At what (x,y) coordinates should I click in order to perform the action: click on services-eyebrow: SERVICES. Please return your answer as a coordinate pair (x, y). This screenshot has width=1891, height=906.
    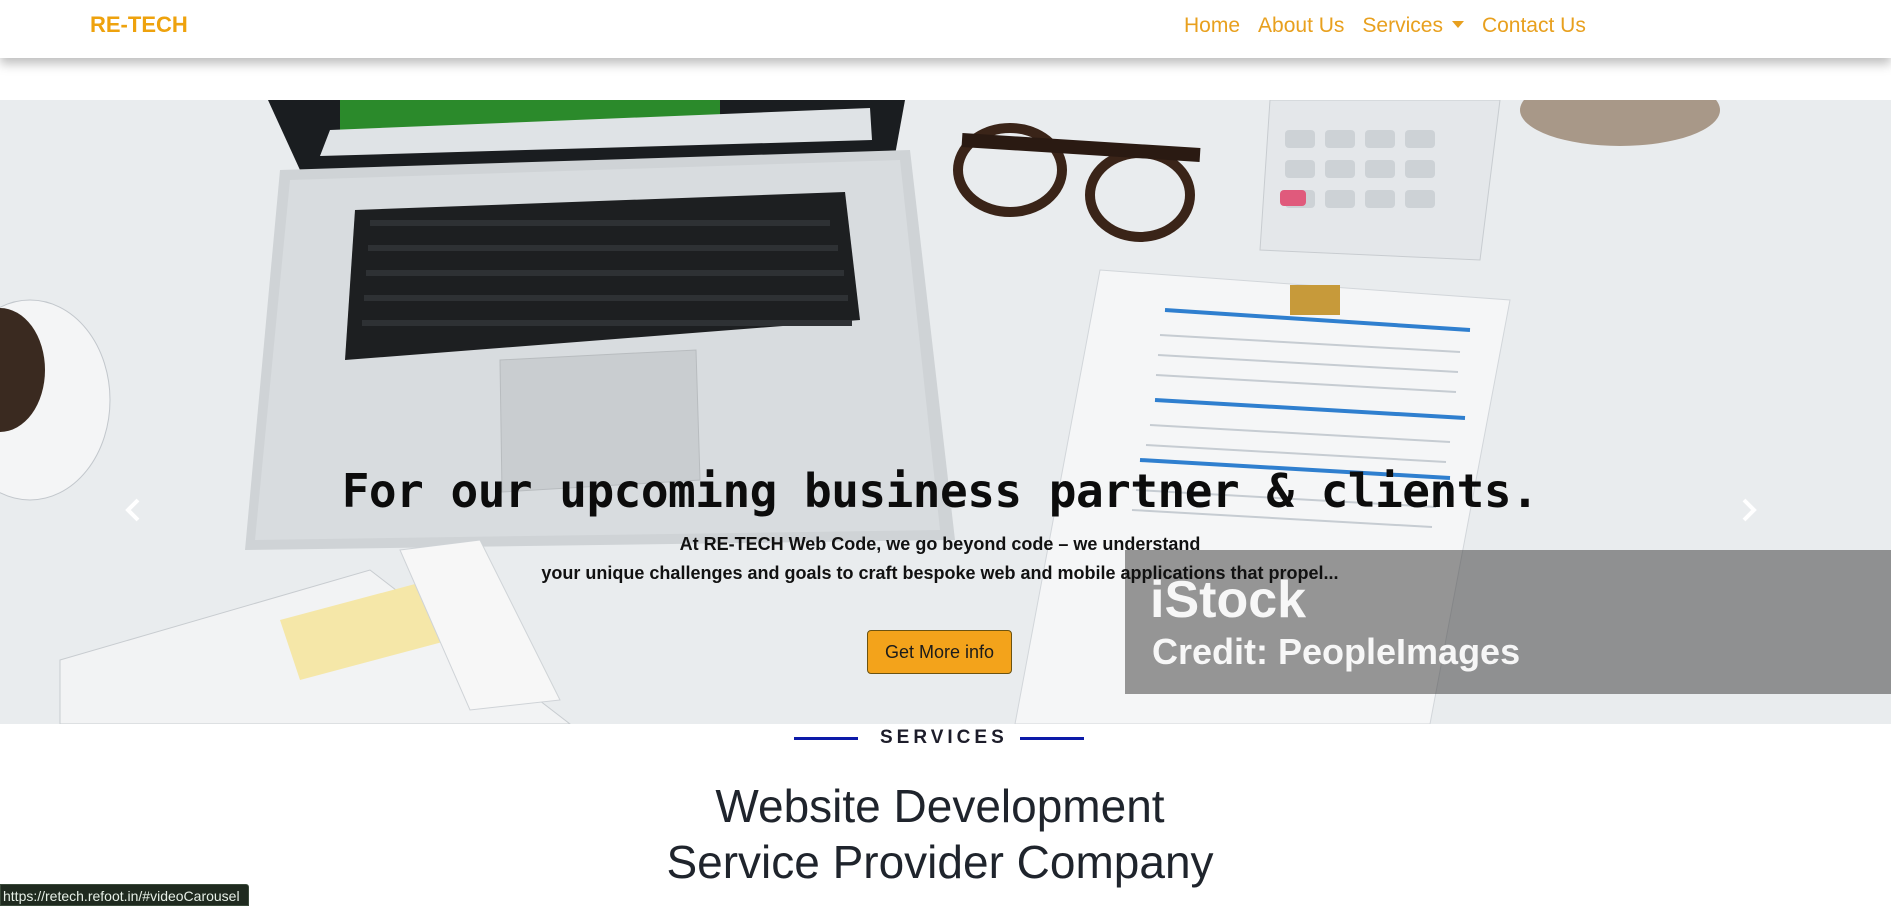
    Looking at the image, I should click on (944, 737).